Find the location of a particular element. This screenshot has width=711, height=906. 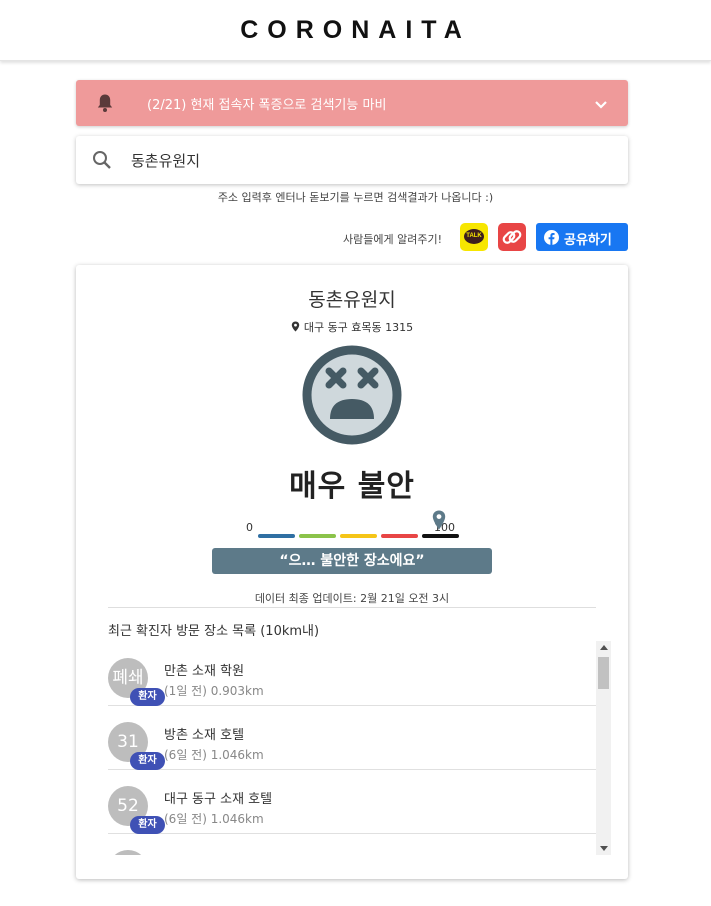

list-item-title: 만촌 소재 학원 is located at coordinates (204, 671).